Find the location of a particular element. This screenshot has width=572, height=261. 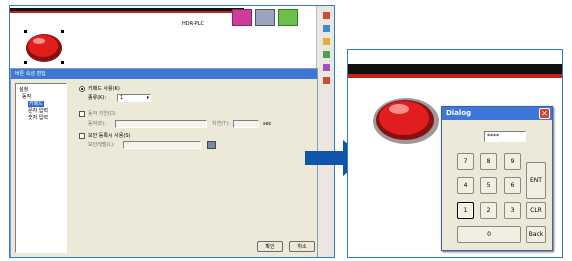

key-1: 1 is located at coordinates (465, 210).